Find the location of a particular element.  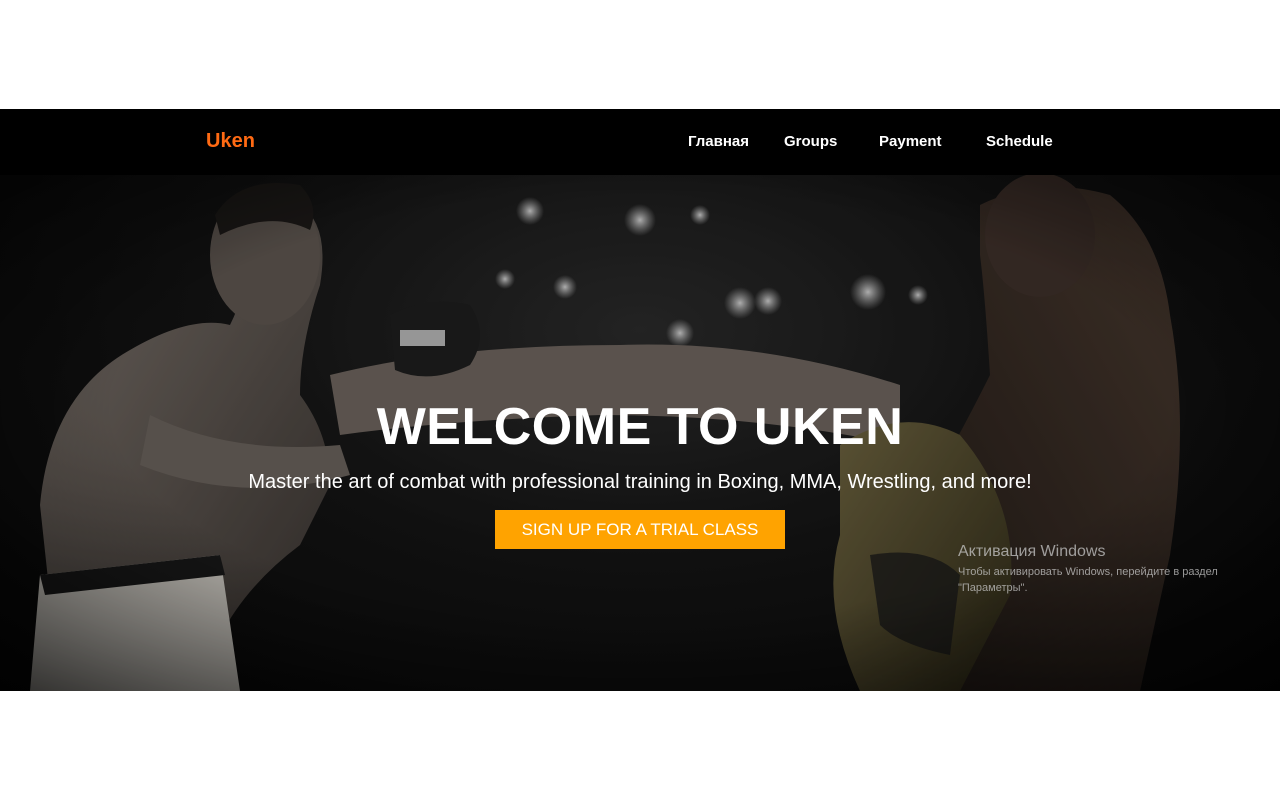

trial-signup-button: SIGN UP FOR A TRIAL CLASS is located at coordinates (640, 529).